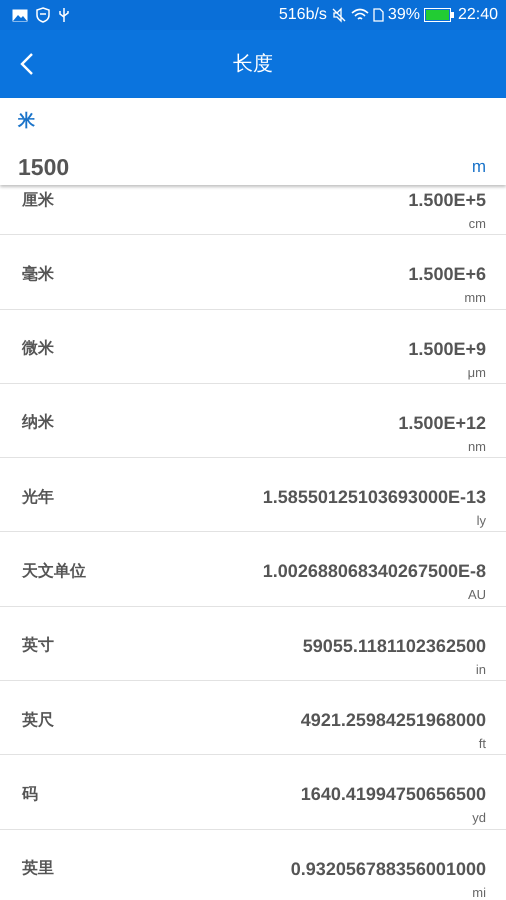 The height and width of the screenshot is (900, 506). What do you see at coordinates (394, 646) in the screenshot?
I see `converted-value: 59055.1181102362500` at bounding box center [394, 646].